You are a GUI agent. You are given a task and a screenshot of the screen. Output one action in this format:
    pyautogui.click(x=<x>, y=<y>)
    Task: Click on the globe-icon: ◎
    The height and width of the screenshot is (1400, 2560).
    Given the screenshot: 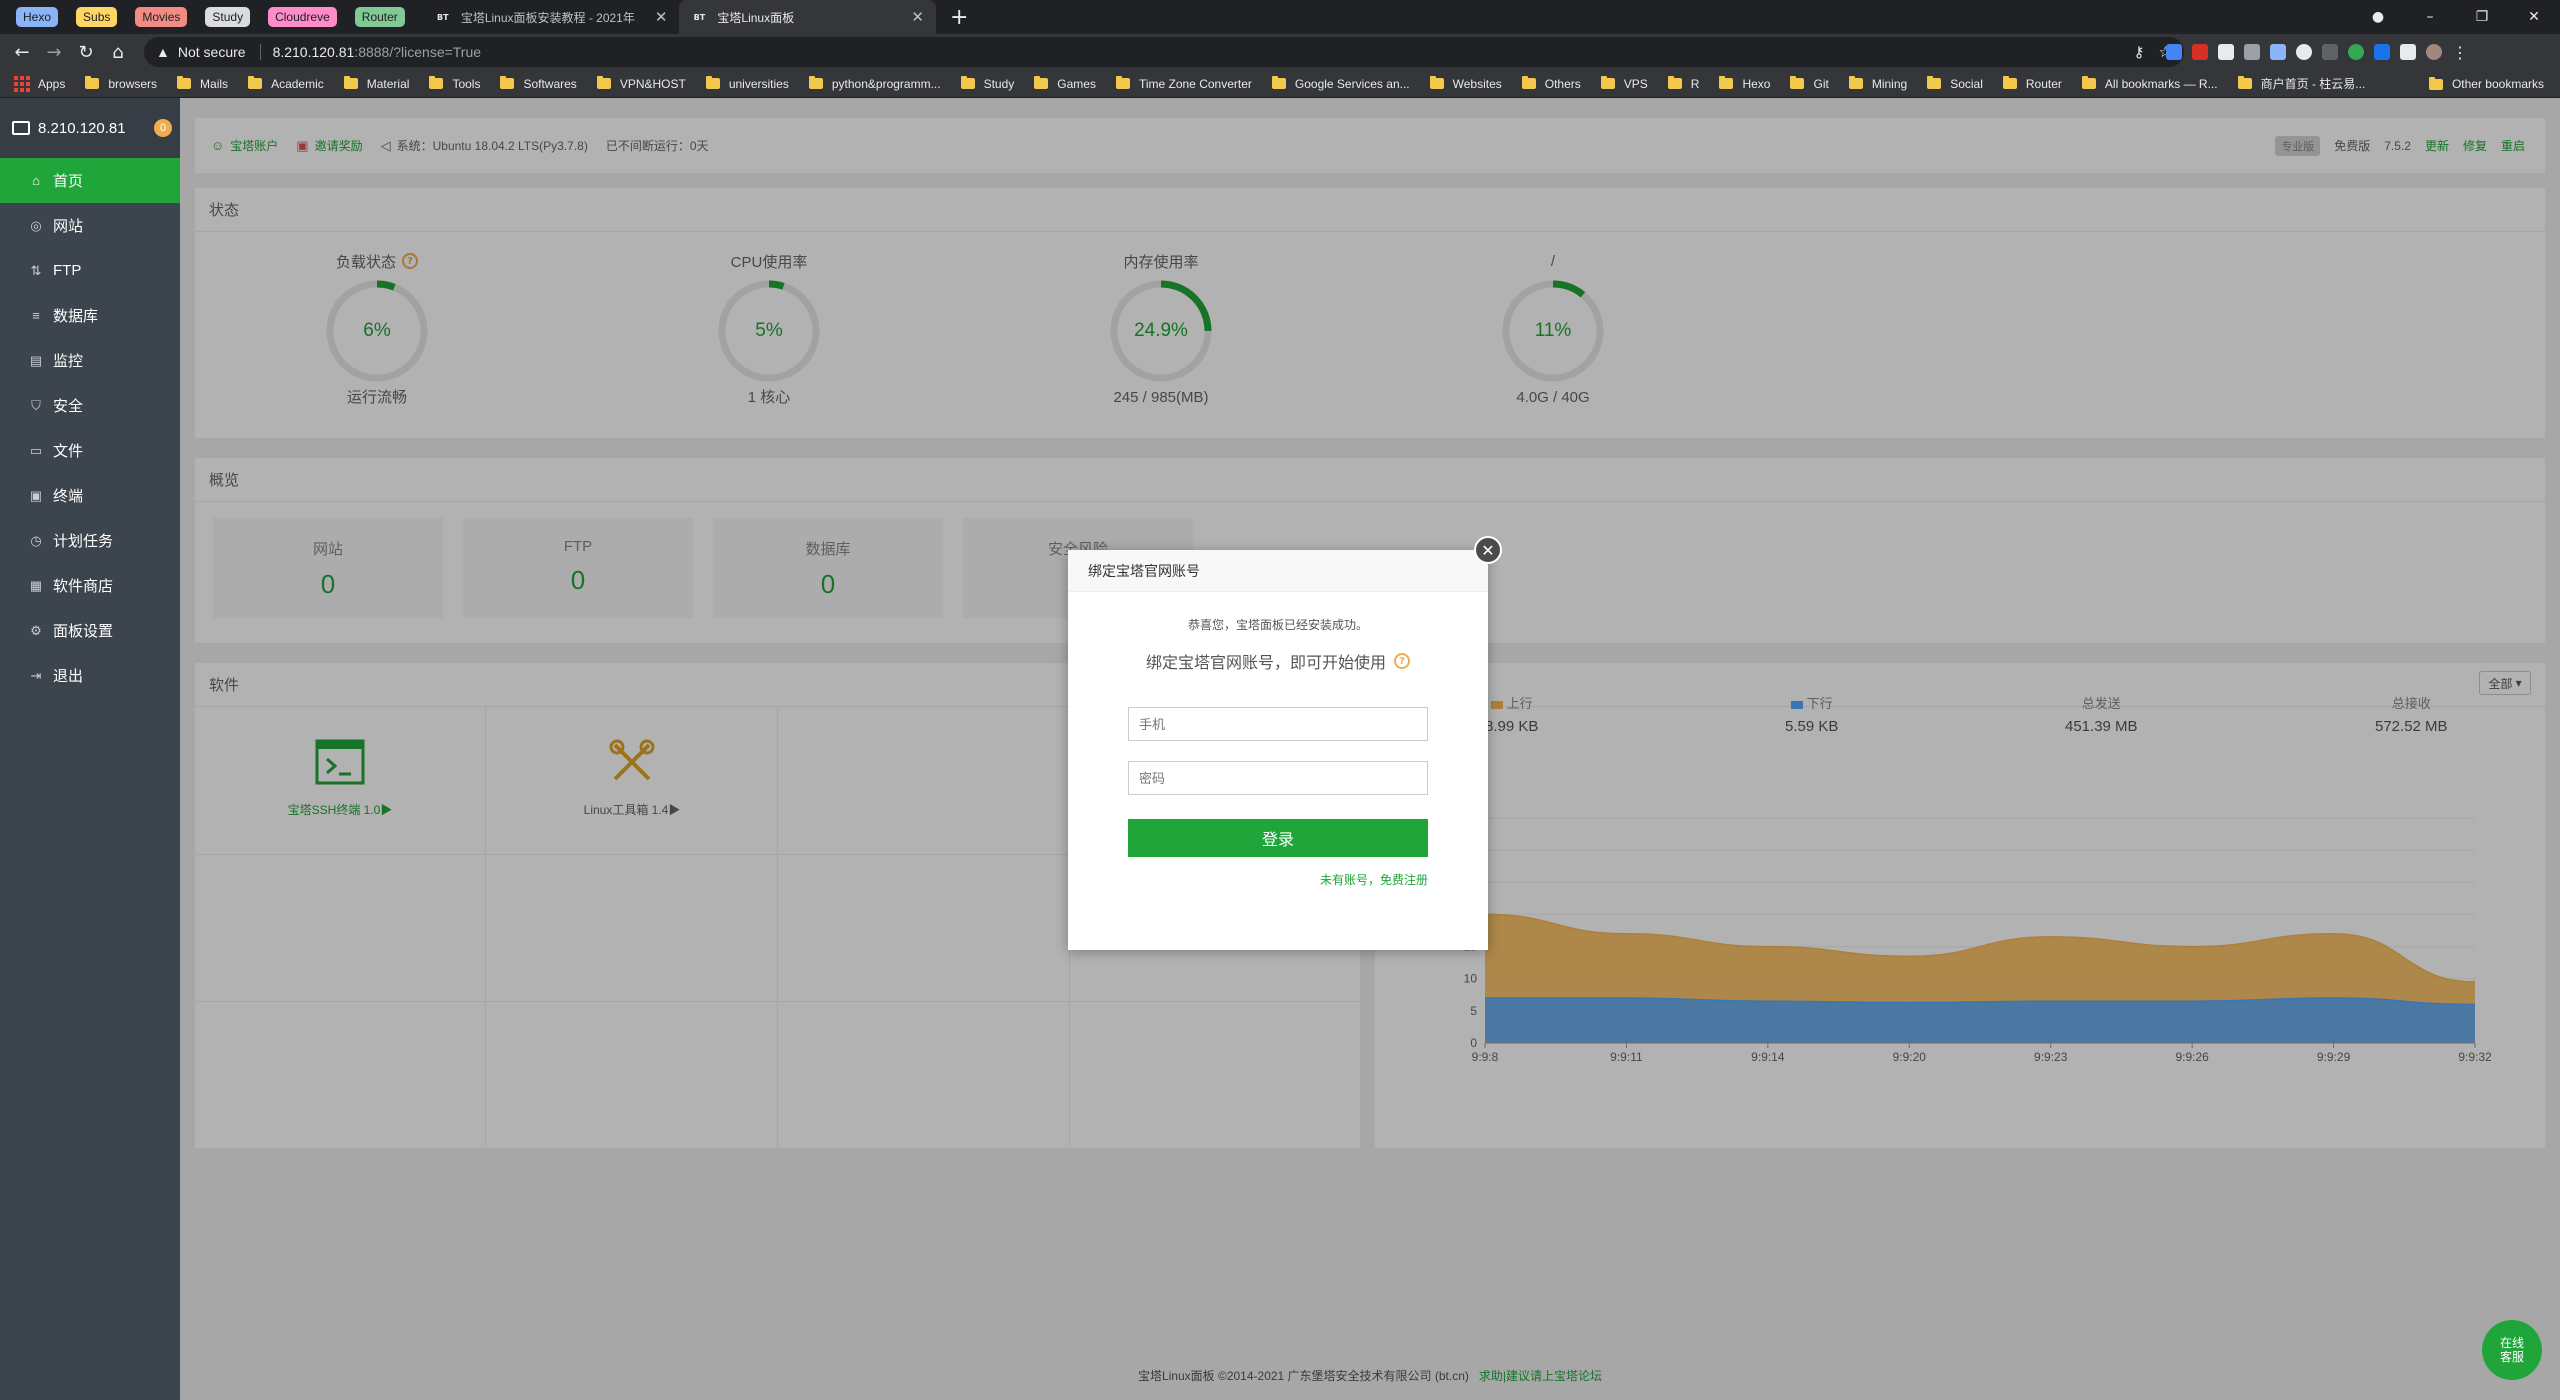 What is the action you would take?
    pyautogui.click(x=36, y=225)
    